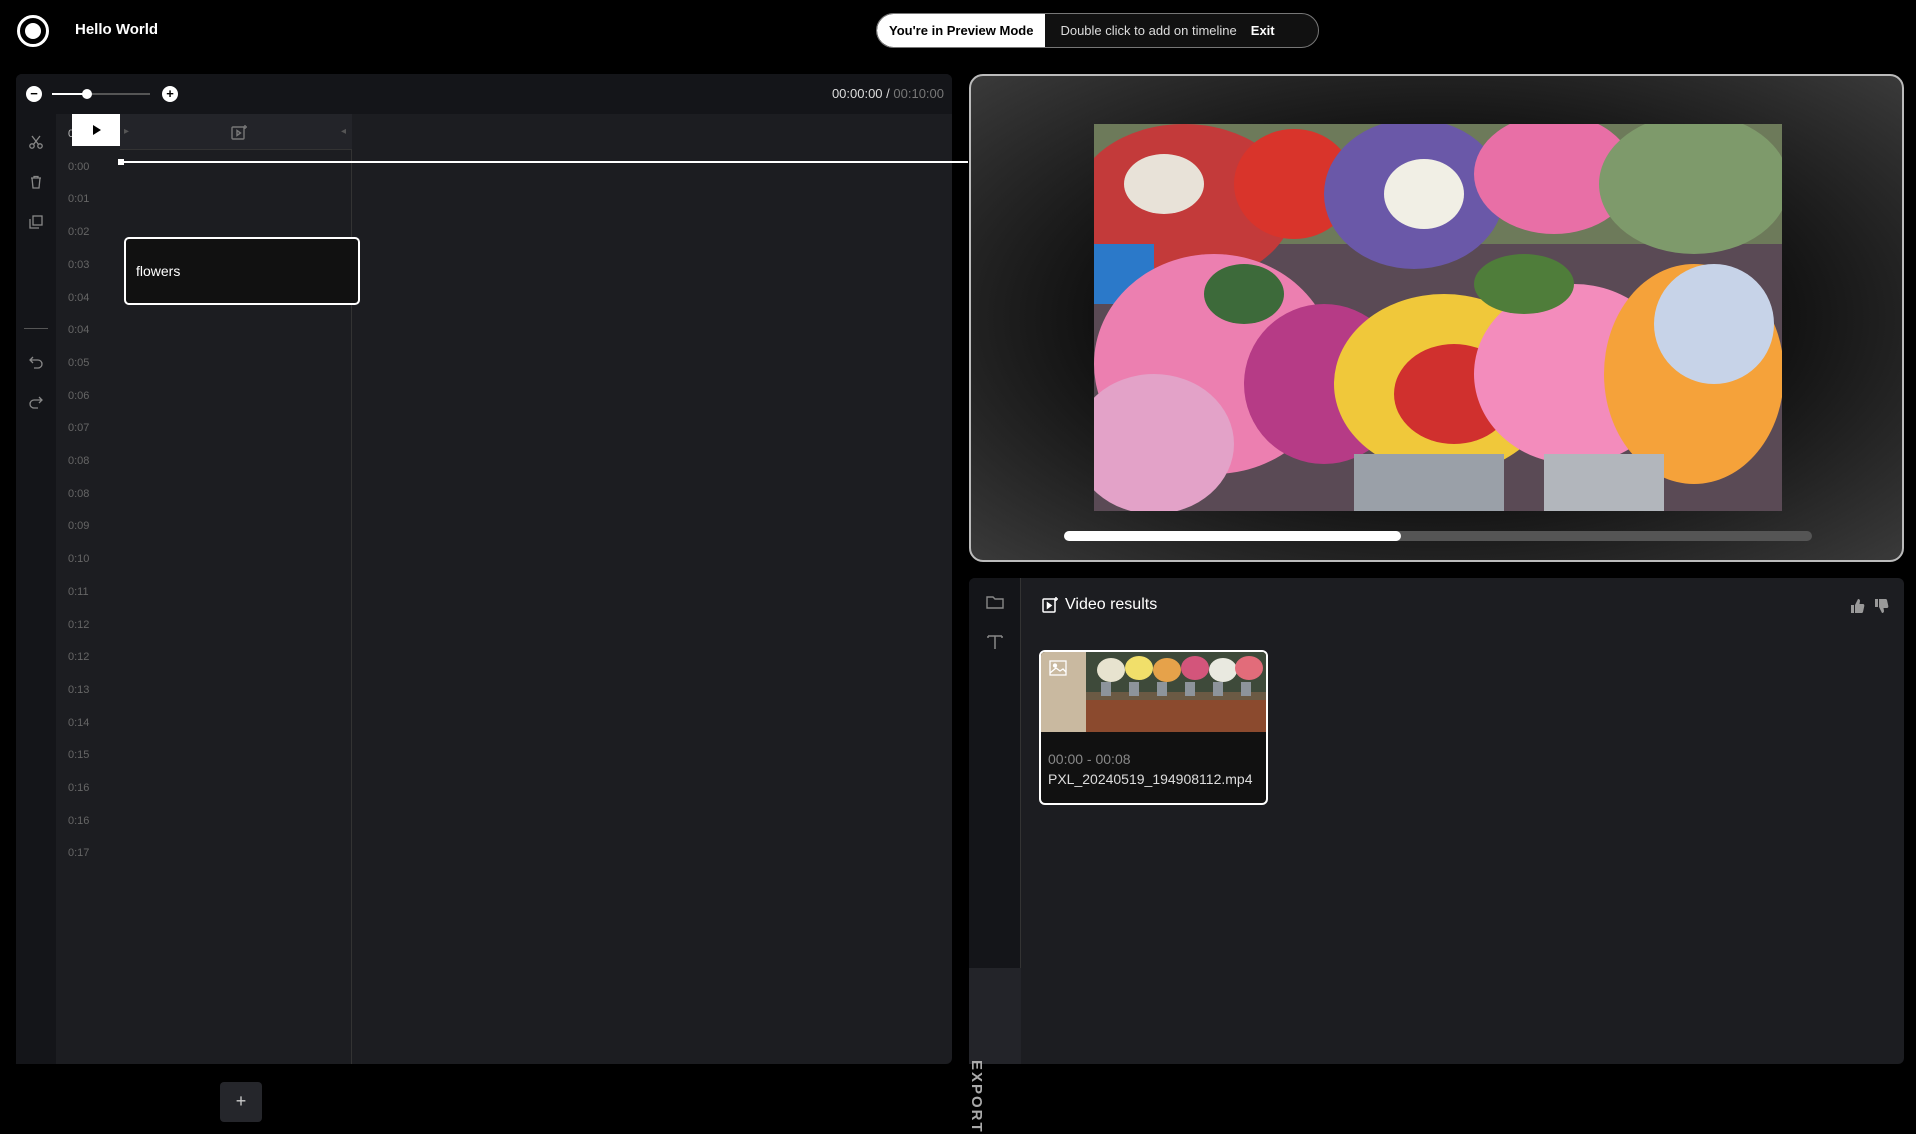 This screenshot has width=1916, height=1134. Describe the element at coordinates (79, 199) in the screenshot. I see `ruler-tick: 0:01` at that location.